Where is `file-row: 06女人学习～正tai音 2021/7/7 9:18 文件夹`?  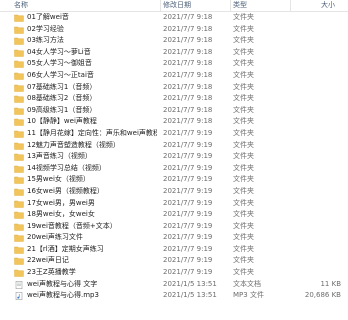 file-row: 06女人学习～正tai音 2021/7/7 9:18 文件夹 is located at coordinates (174, 76).